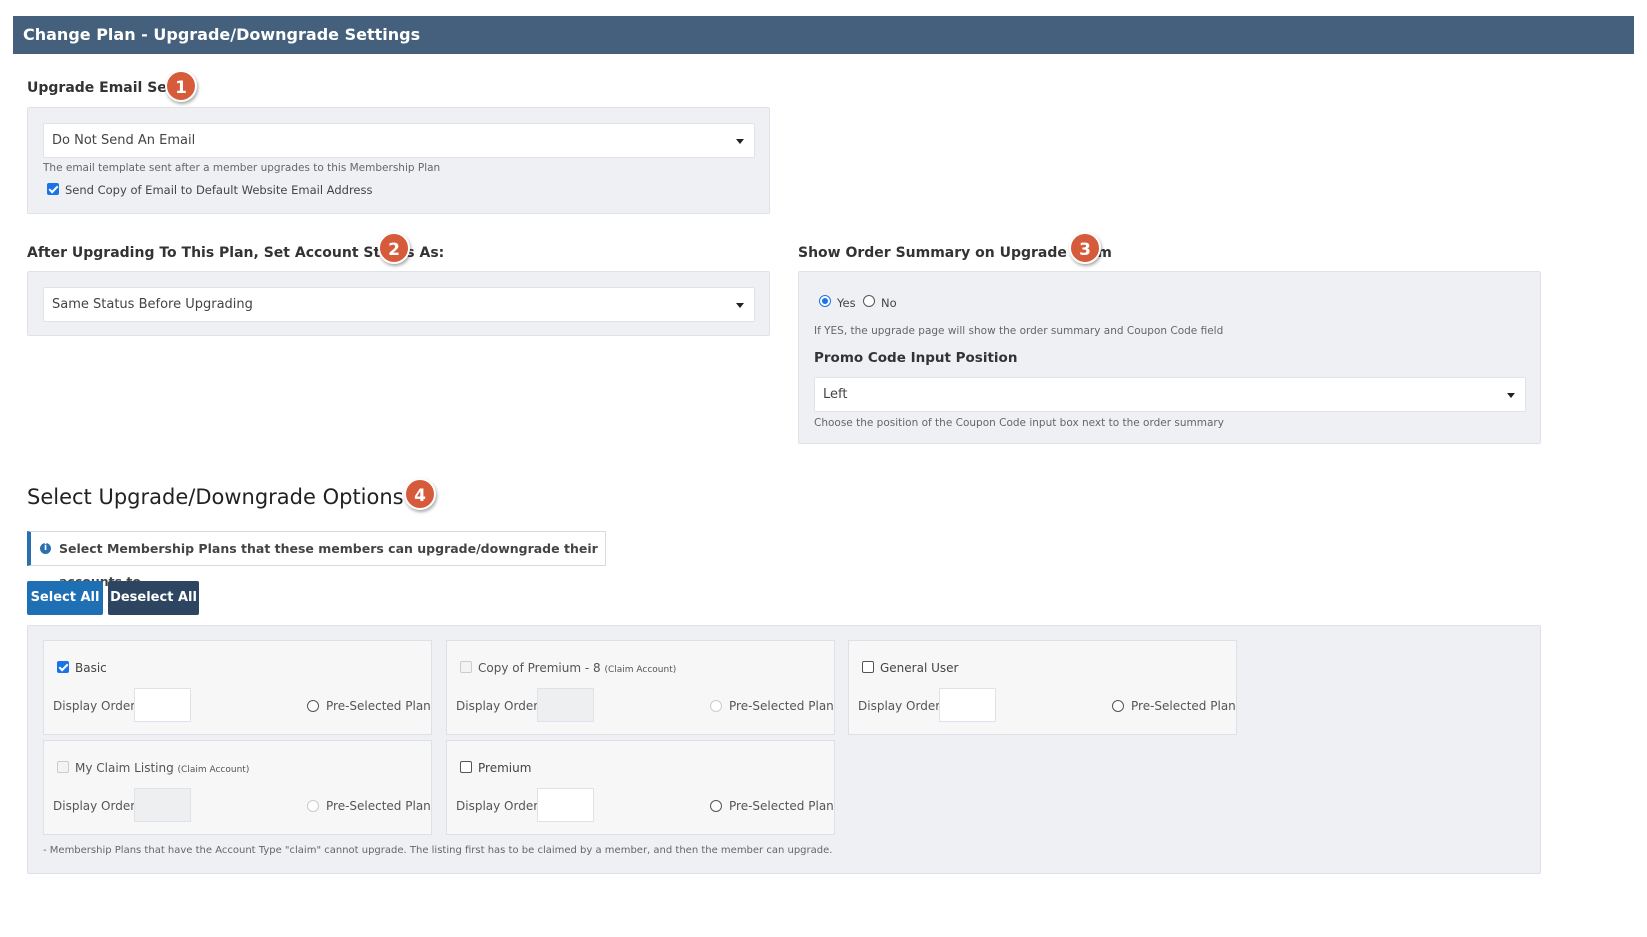 This screenshot has width=1647, height=937. I want to click on step-badge-3: 3, so click(1085, 248).